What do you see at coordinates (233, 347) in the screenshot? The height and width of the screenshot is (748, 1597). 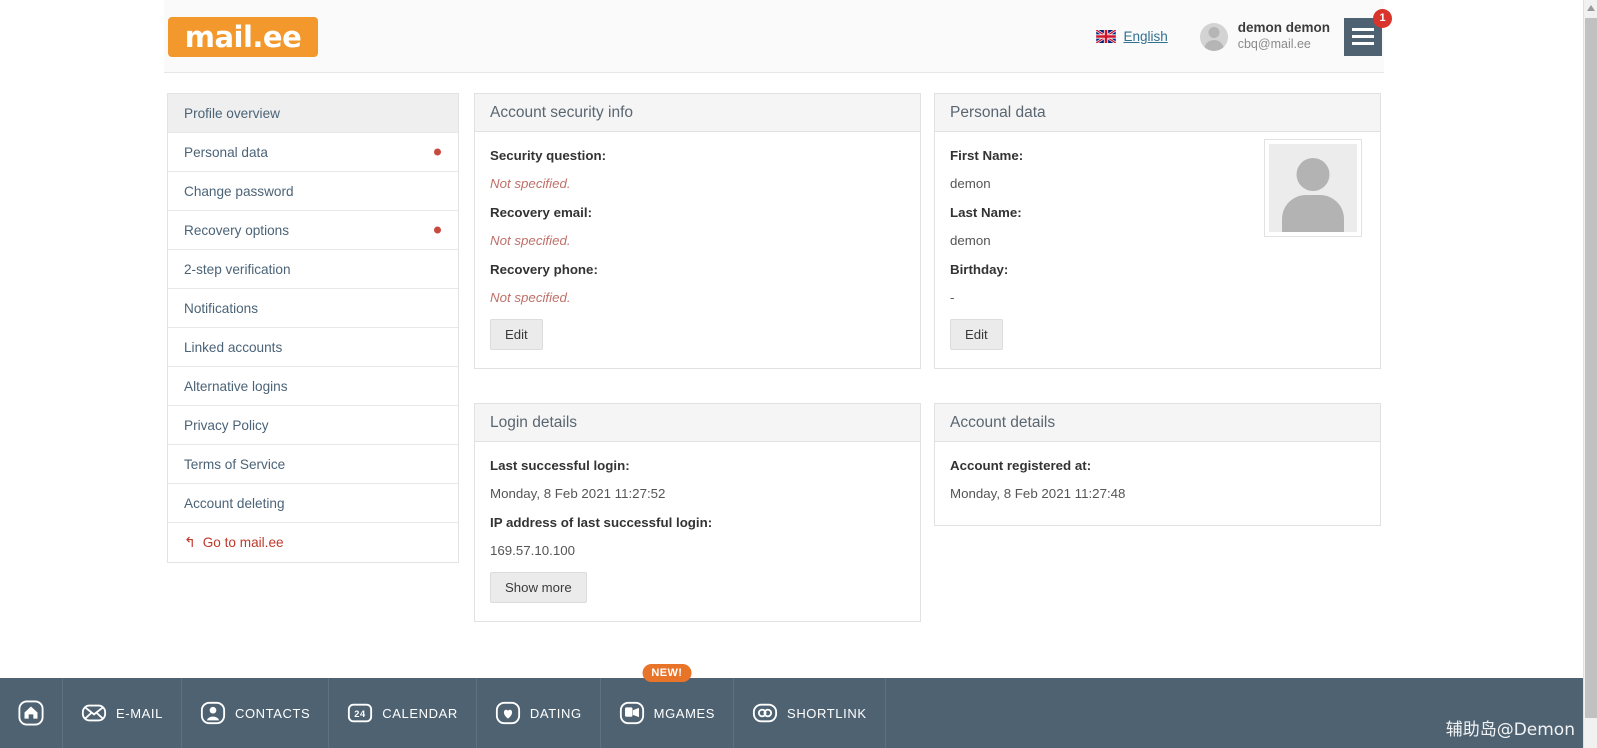 I see `sidebar-item-label: Linked accounts` at bounding box center [233, 347].